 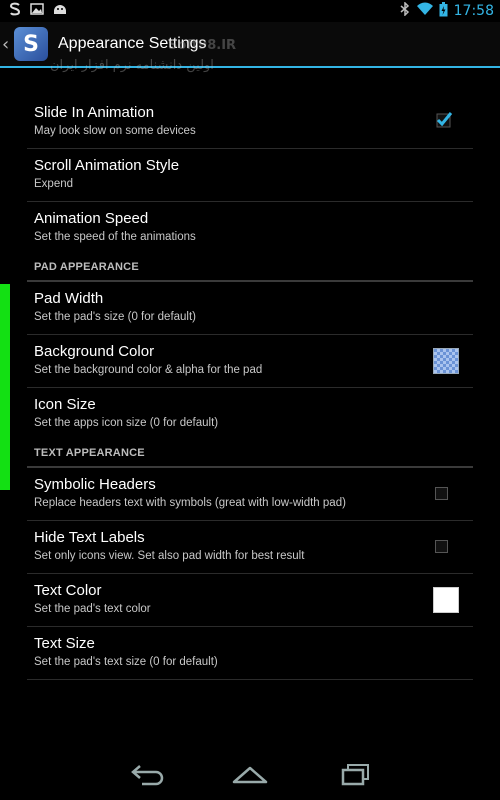 I want to click on section-header-text: TEXT APPEARANCE, so click(x=250, y=454).